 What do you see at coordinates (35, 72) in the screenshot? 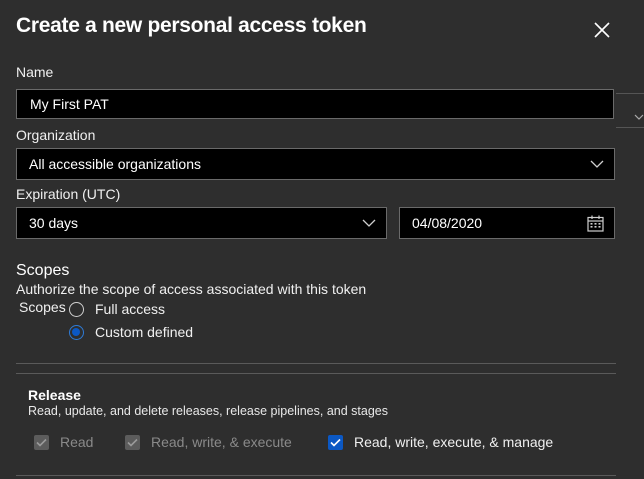
I see `name-label: Name` at bounding box center [35, 72].